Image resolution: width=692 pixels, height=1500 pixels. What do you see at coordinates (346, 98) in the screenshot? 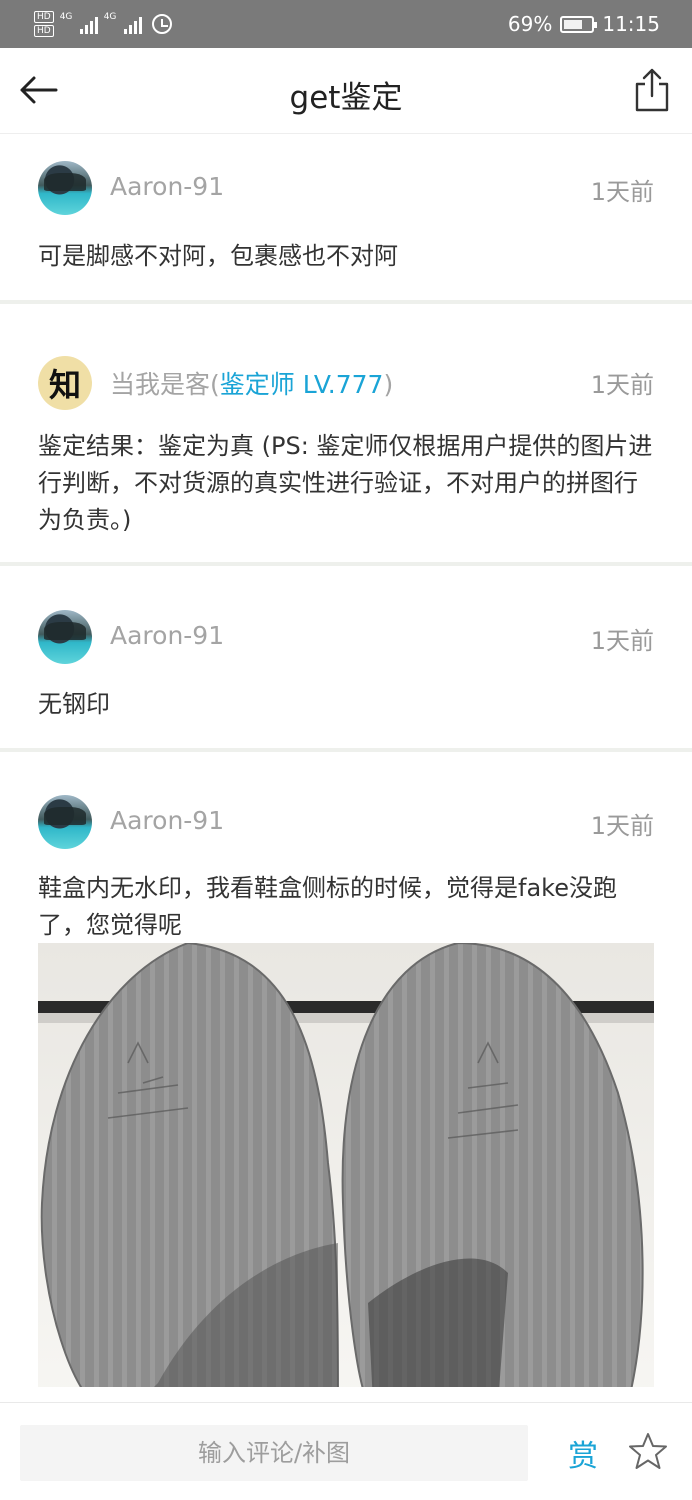
I see `page-title: get鉴定` at bounding box center [346, 98].